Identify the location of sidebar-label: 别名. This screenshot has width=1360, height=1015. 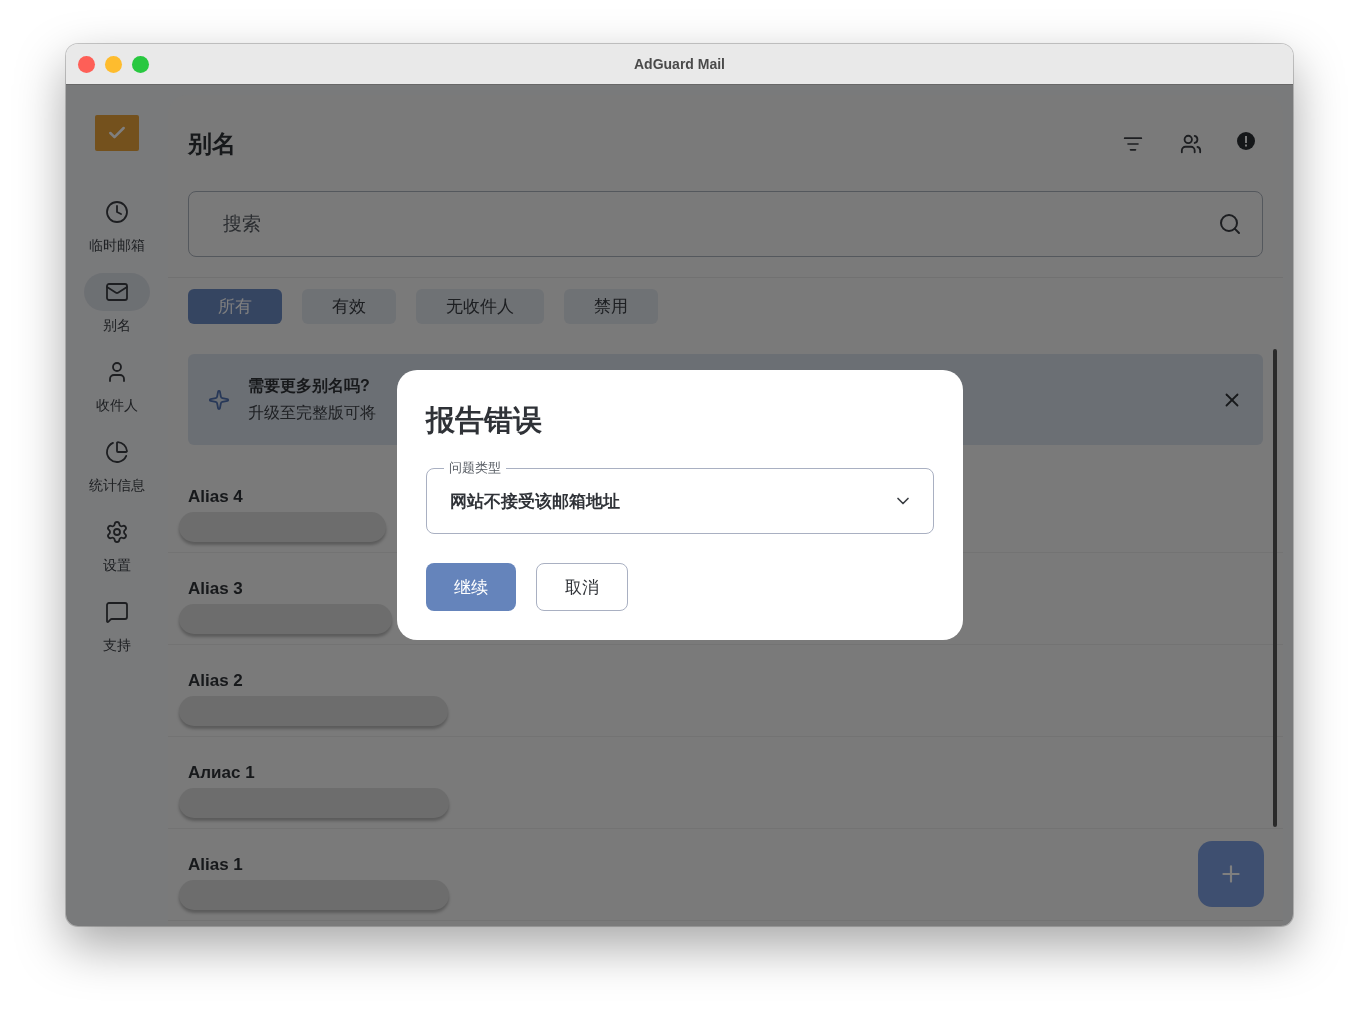
(117, 326).